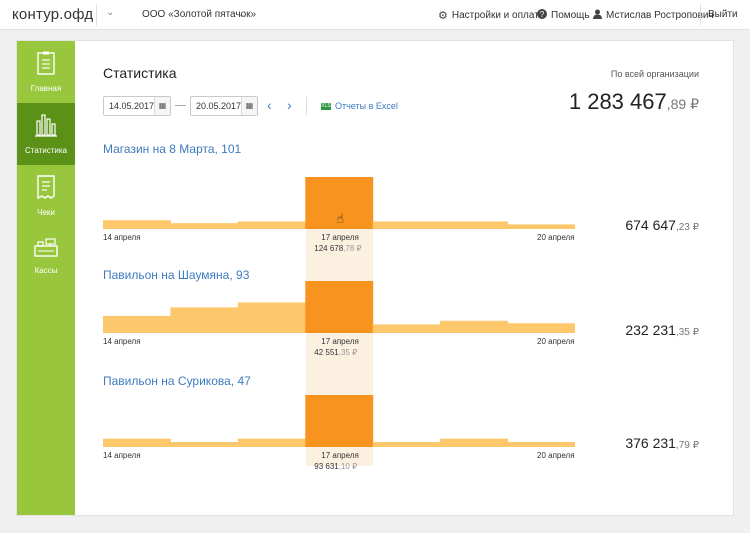 The image size is (750, 533). I want to click on org-total-int: 1 283 467, so click(617, 101).